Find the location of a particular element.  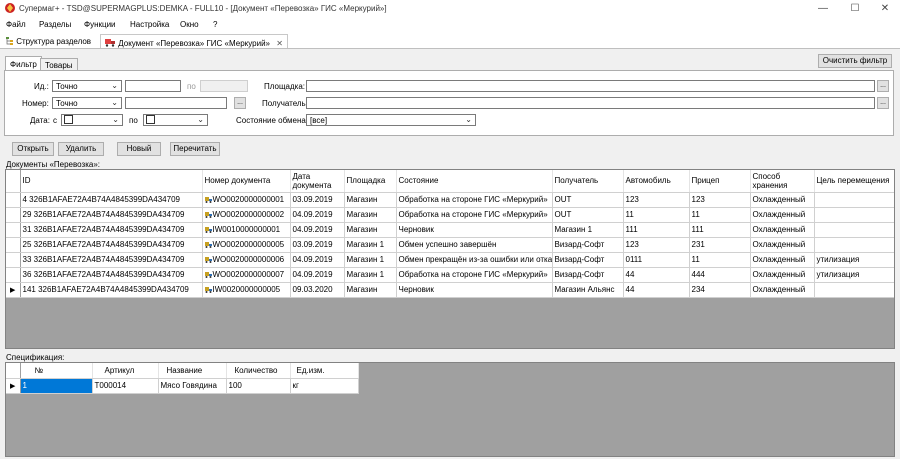

new-button: Новый is located at coordinates (139, 149).